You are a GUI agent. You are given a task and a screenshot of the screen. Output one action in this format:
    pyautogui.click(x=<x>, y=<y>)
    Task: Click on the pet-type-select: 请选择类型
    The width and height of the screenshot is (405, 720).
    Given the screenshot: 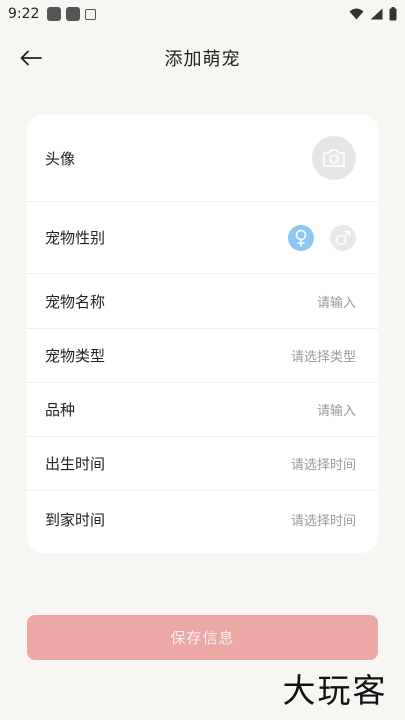 What is the action you would take?
    pyautogui.click(x=323, y=355)
    